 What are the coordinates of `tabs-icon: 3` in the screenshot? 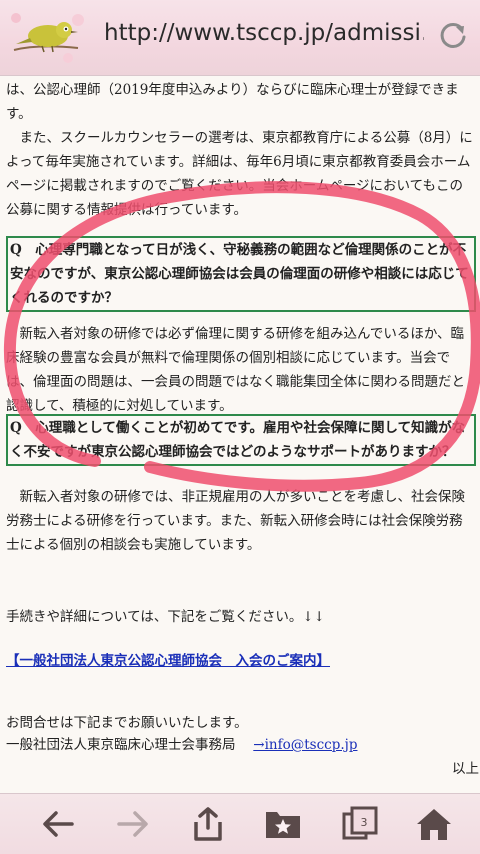 It's located at (360, 824).